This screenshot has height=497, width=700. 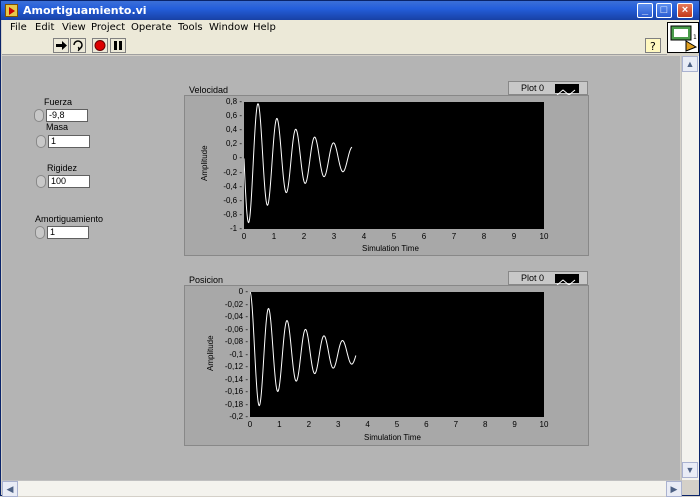 I want to click on run-continuously-icon, so click(x=78, y=45).